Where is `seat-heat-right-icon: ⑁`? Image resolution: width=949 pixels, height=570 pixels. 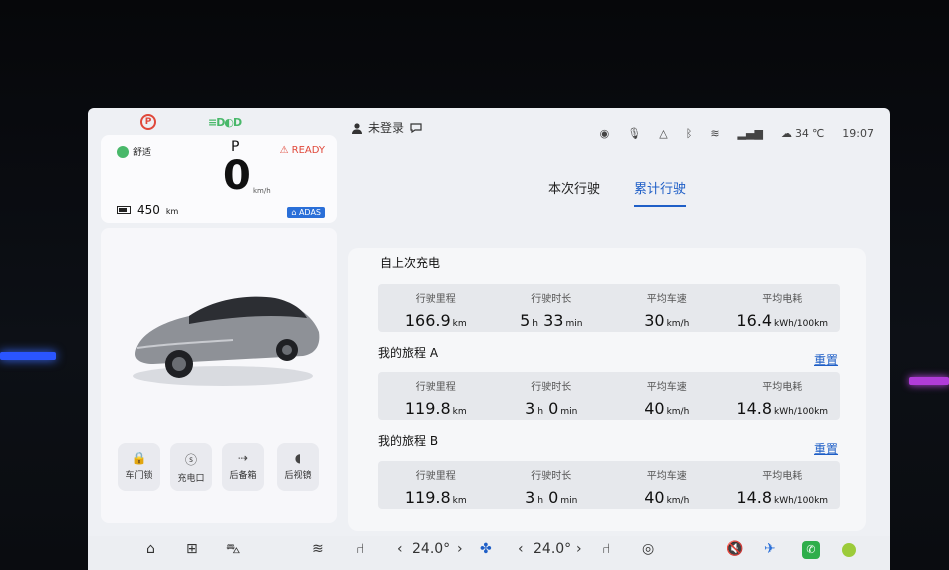 seat-heat-right-icon: ⑁ is located at coordinates (606, 549).